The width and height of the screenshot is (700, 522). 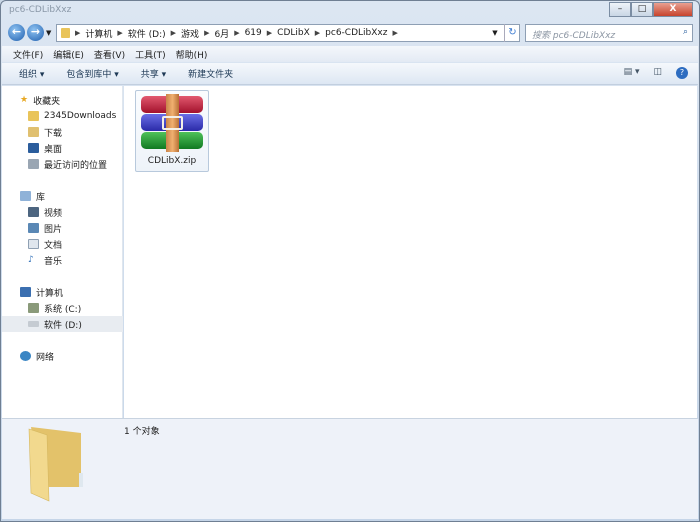 What do you see at coordinates (98, 33) in the screenshot?
I see `breadcrumb: 计算机` at bounding box center [98, 33].